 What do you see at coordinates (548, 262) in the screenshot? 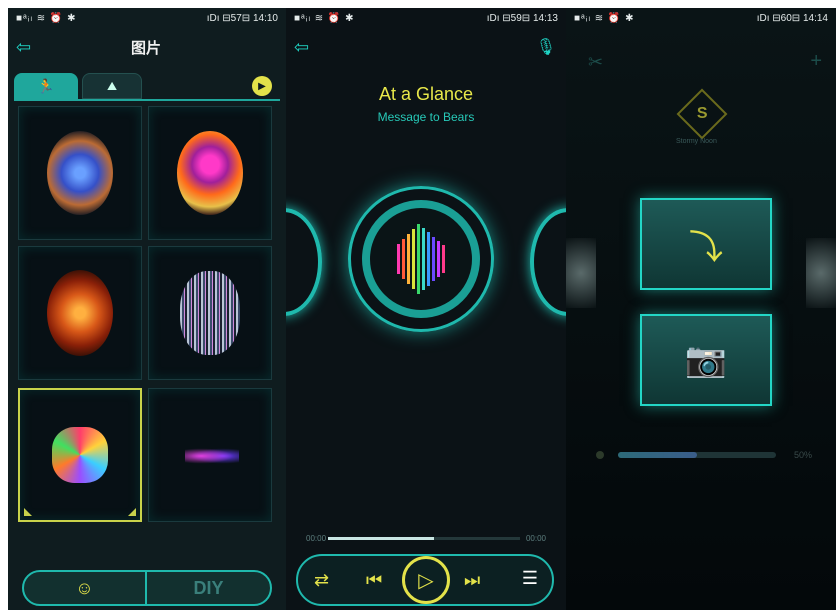
I see `next-disc` at bounding box center [548, 262].